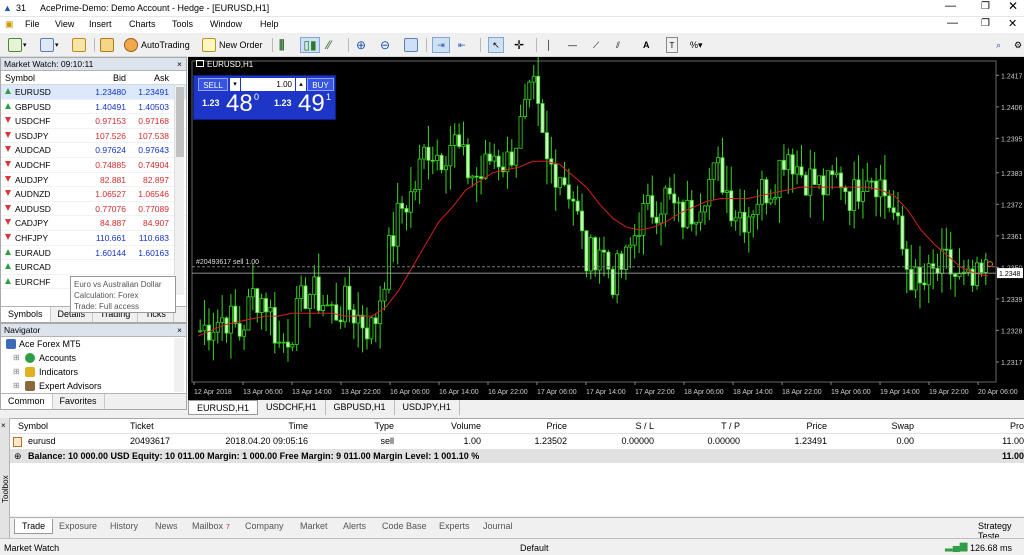 Image resolution: width=1024 pixels, height=555 pixels. Describe the element at coordinates (902, 426) in the screenshot. I see `col-swap: Swap` at that location.